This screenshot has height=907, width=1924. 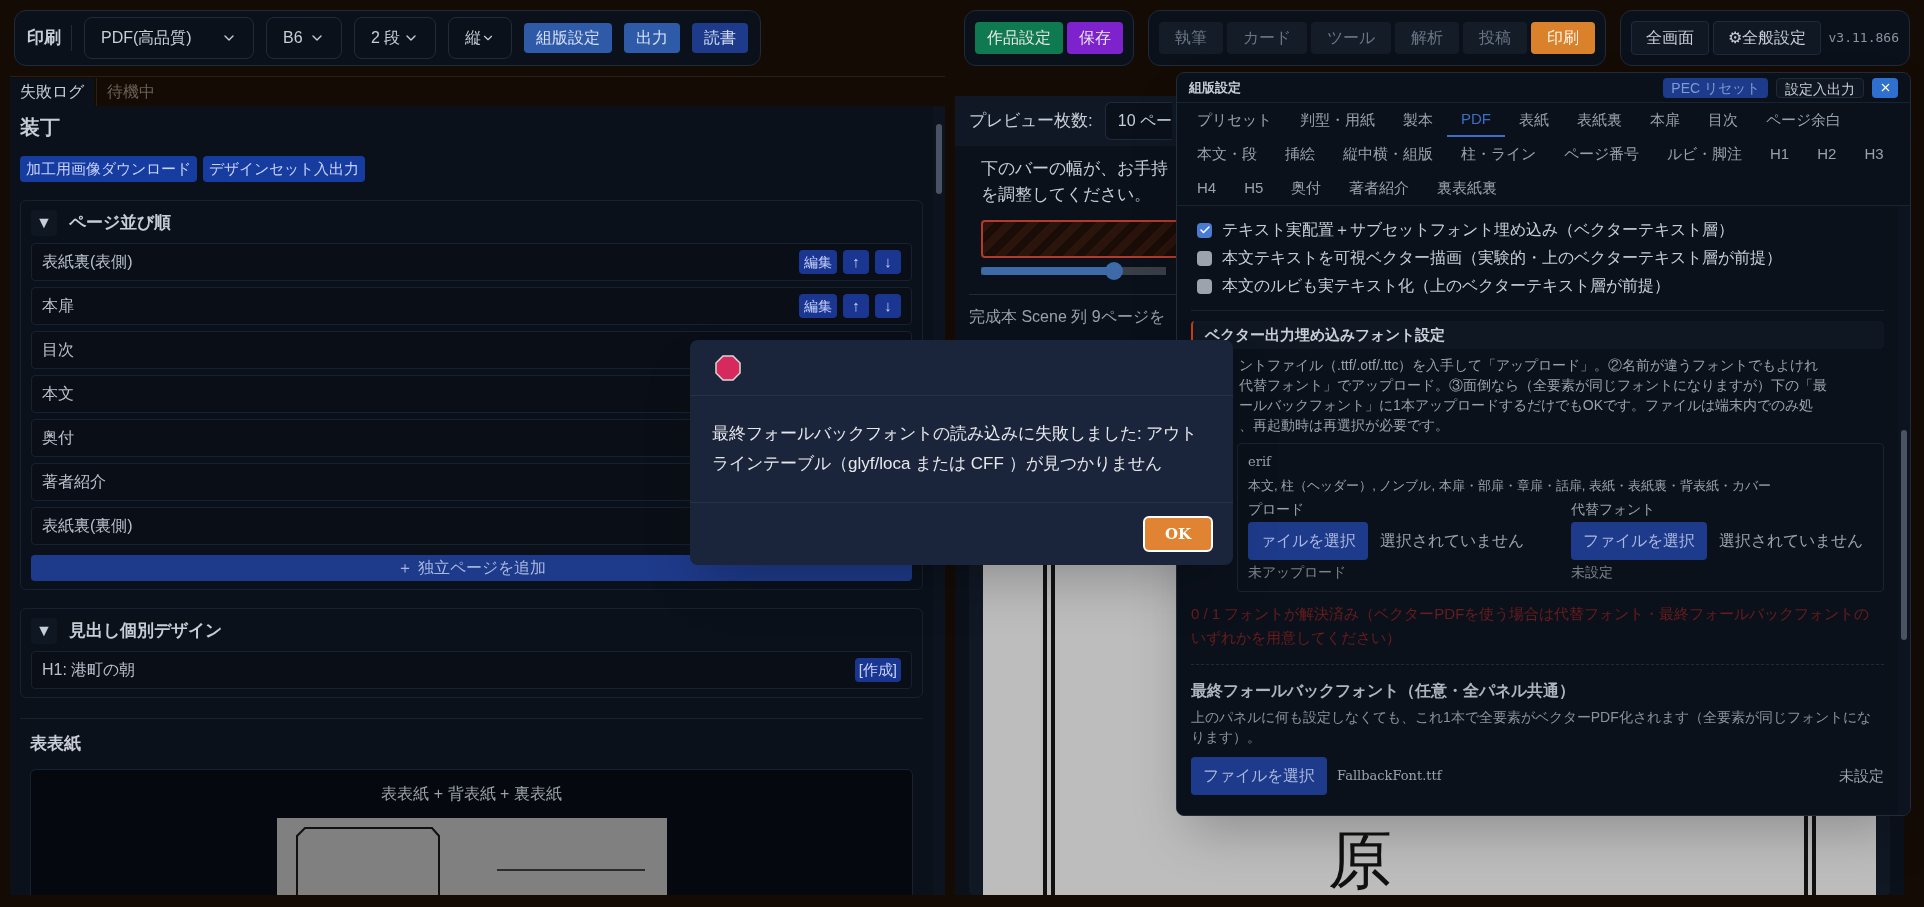 I want to click on help-text: ントファイル（.ttf/.otf/.ttc）を入手して「アップロード」。②名前が違うフォントでもよけれ, so click(x=1529, y=365).